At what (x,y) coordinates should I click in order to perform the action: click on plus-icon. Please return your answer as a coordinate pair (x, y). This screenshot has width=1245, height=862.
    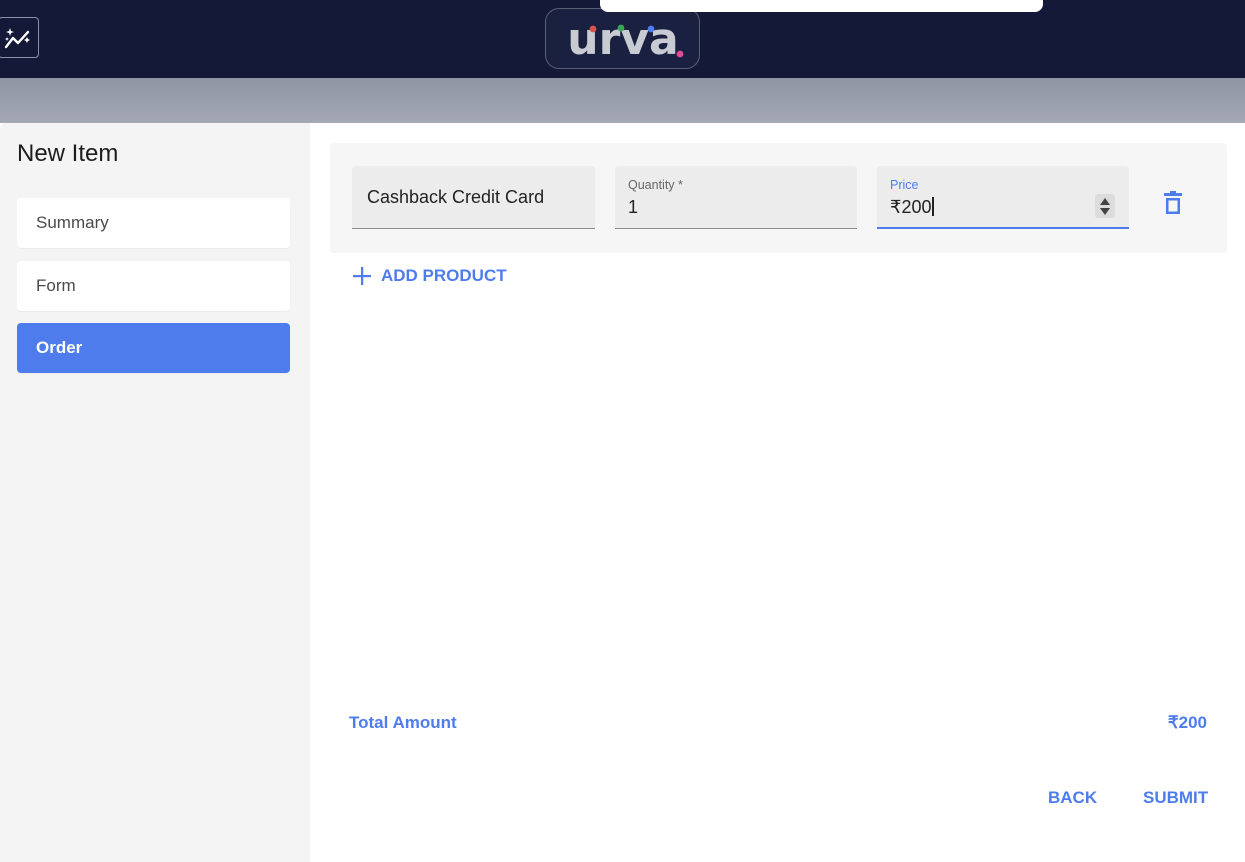
    Looking at the image, I should click on (362, 276).